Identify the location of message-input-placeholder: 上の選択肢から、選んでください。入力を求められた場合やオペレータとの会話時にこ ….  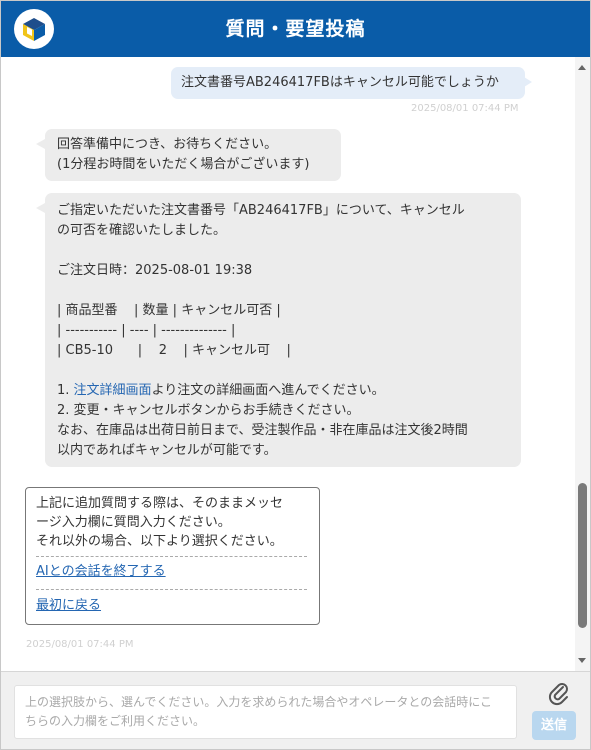
(259, 711).